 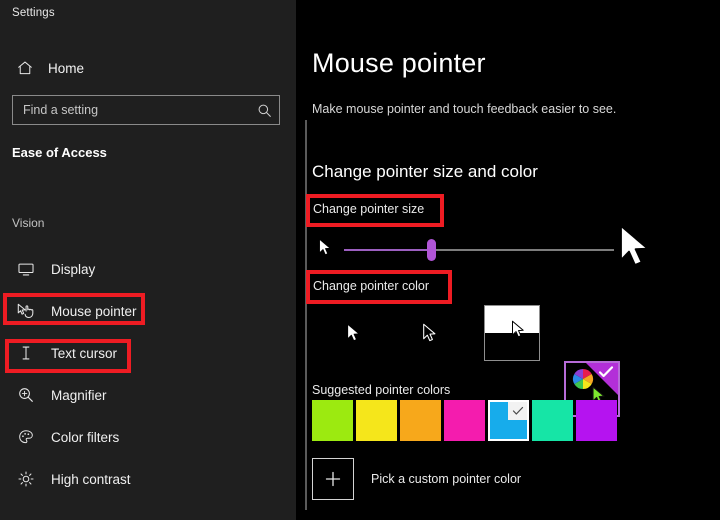 What do you see at coordinates (25, 269) in the screenshot?
I see `monitor-icon` at bounding box center [25, 269].